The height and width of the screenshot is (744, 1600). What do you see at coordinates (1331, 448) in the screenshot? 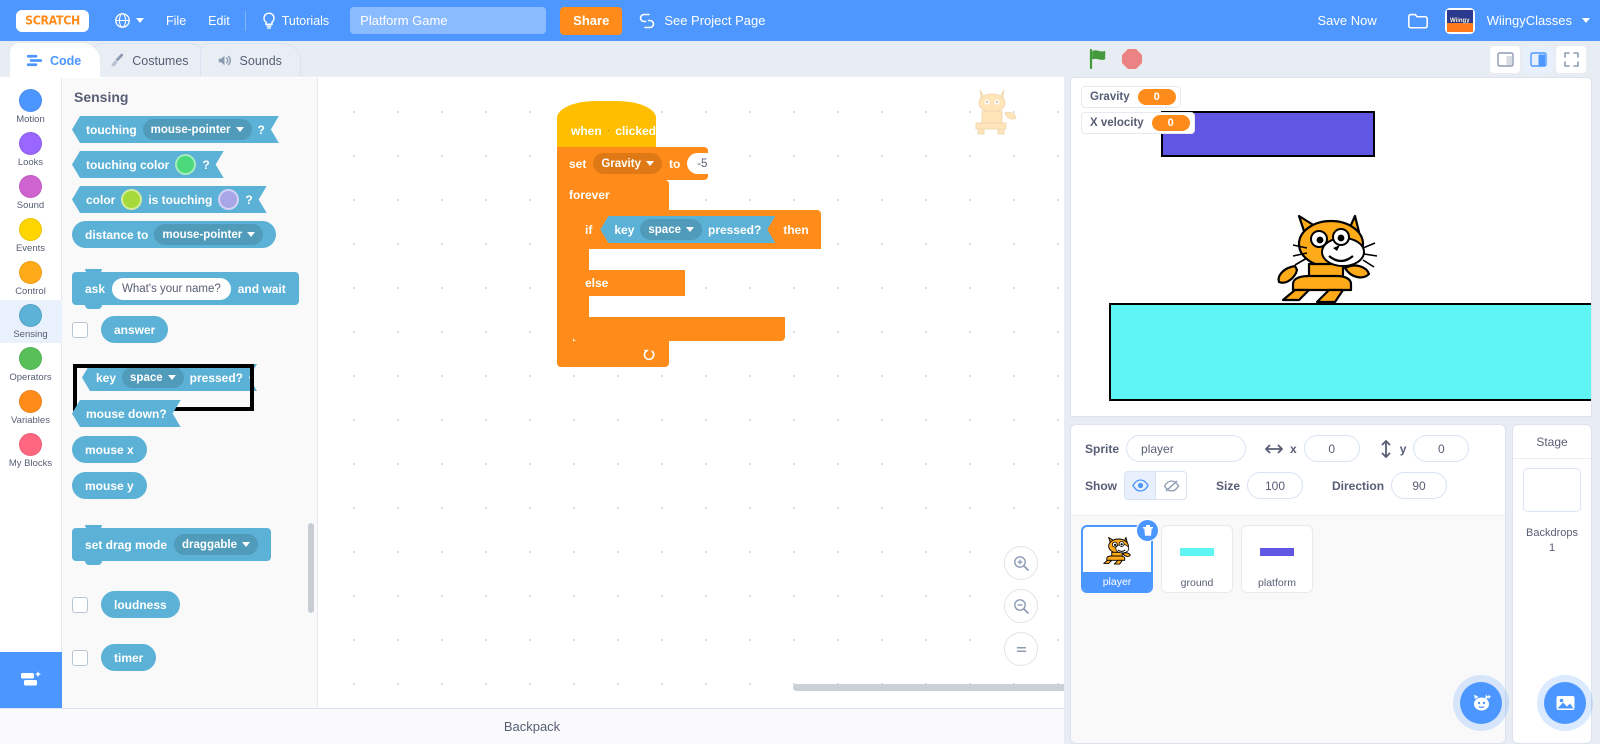
I see `x-position-input: 0` at bounding box center [1331, 448].